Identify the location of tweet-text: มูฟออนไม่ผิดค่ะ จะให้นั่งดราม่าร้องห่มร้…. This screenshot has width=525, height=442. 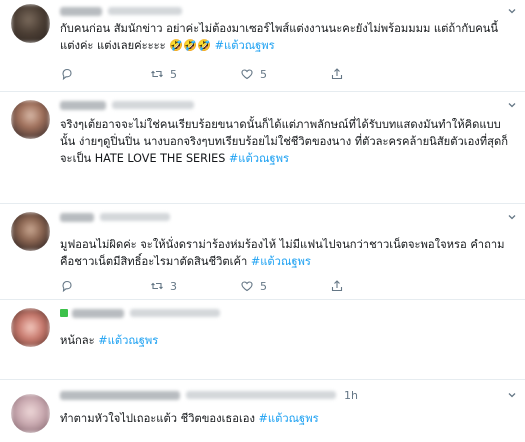
(287, 253).